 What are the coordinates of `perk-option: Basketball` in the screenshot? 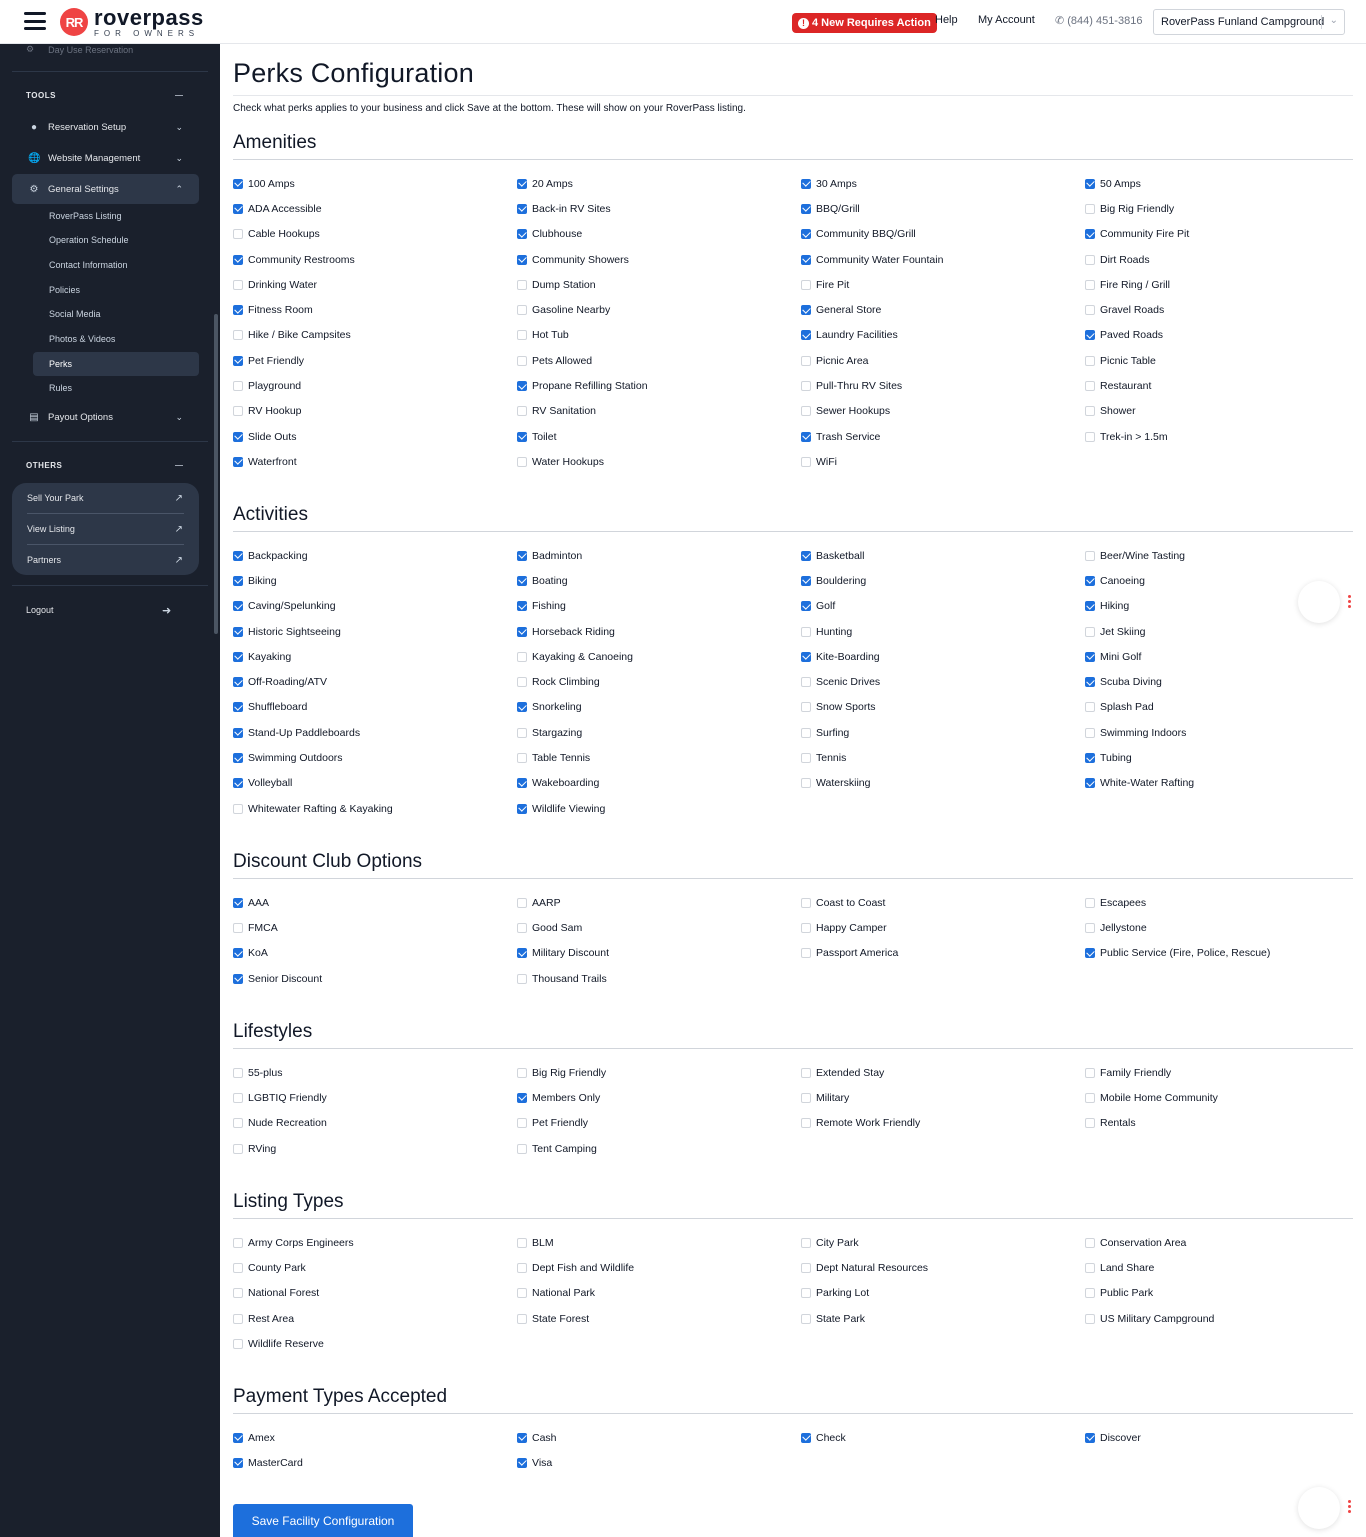 It's located at (943, 555).